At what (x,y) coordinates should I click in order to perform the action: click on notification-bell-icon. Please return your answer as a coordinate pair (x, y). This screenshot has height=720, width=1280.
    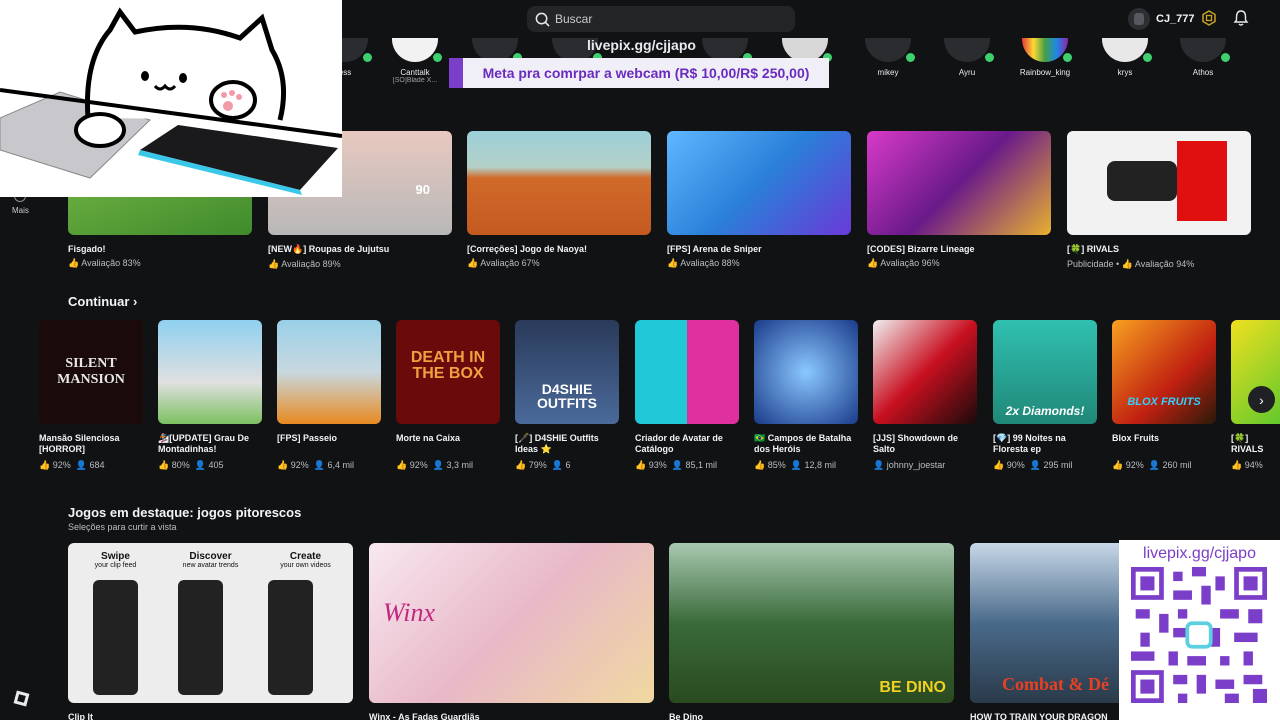
    Looking at the image, I should click on (1241, 18).